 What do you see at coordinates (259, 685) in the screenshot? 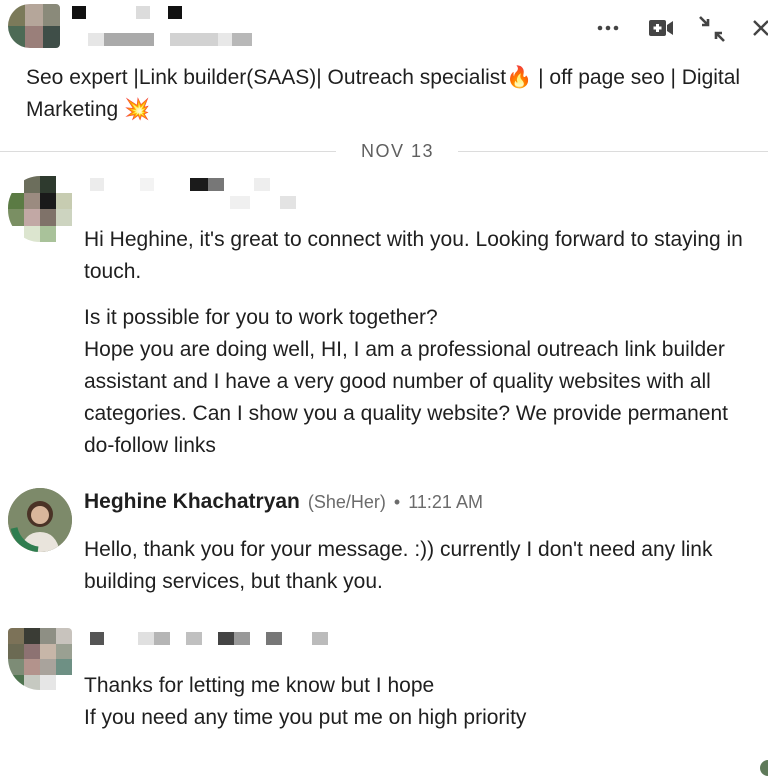
I see `message-paragraph: Thanks for letting me know but I hope` at bounding box center [259, 685].